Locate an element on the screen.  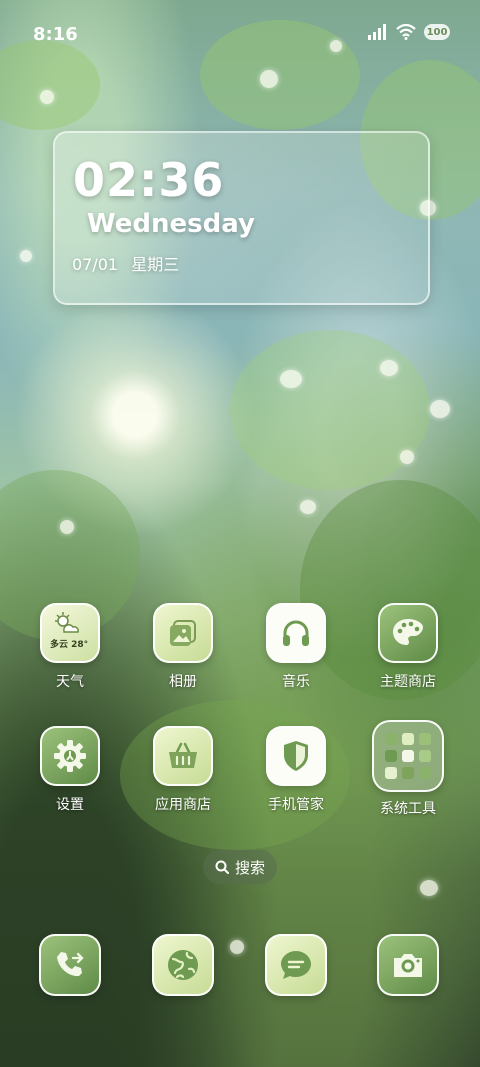
dock-browser is located at coordinates (183, 965).